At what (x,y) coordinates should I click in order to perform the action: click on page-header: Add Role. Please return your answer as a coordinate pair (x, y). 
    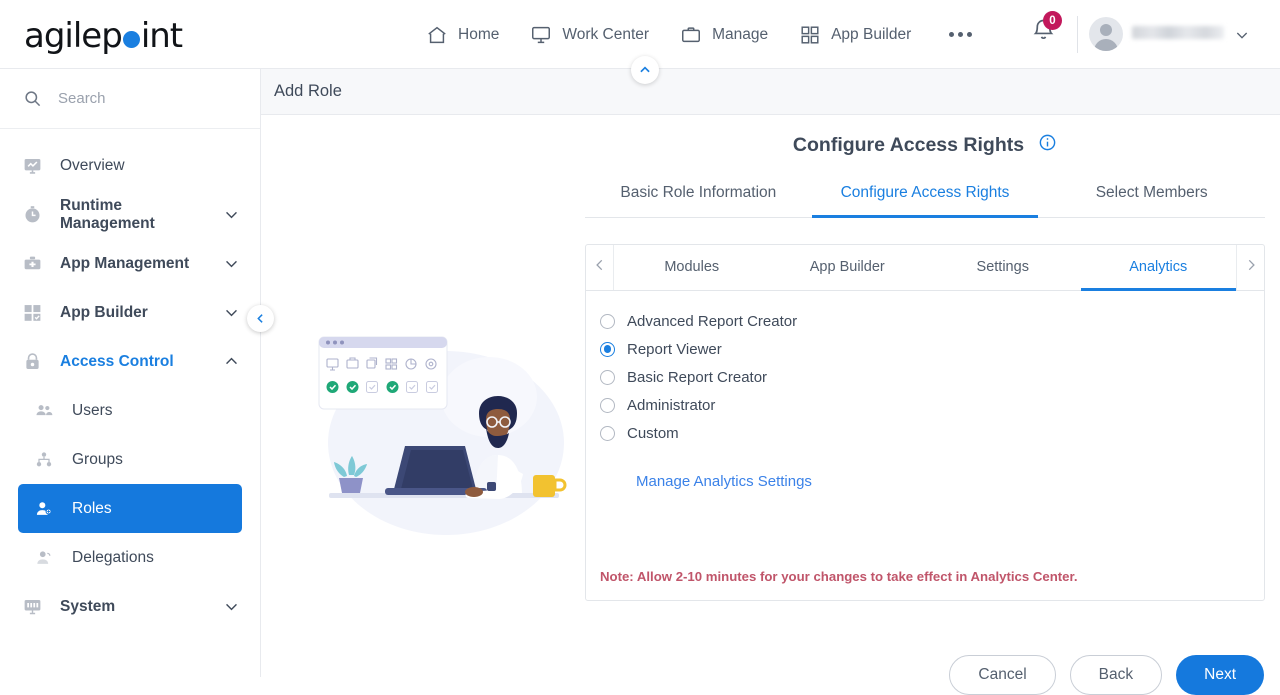
    Looking at the image, I should click on (770, 85).